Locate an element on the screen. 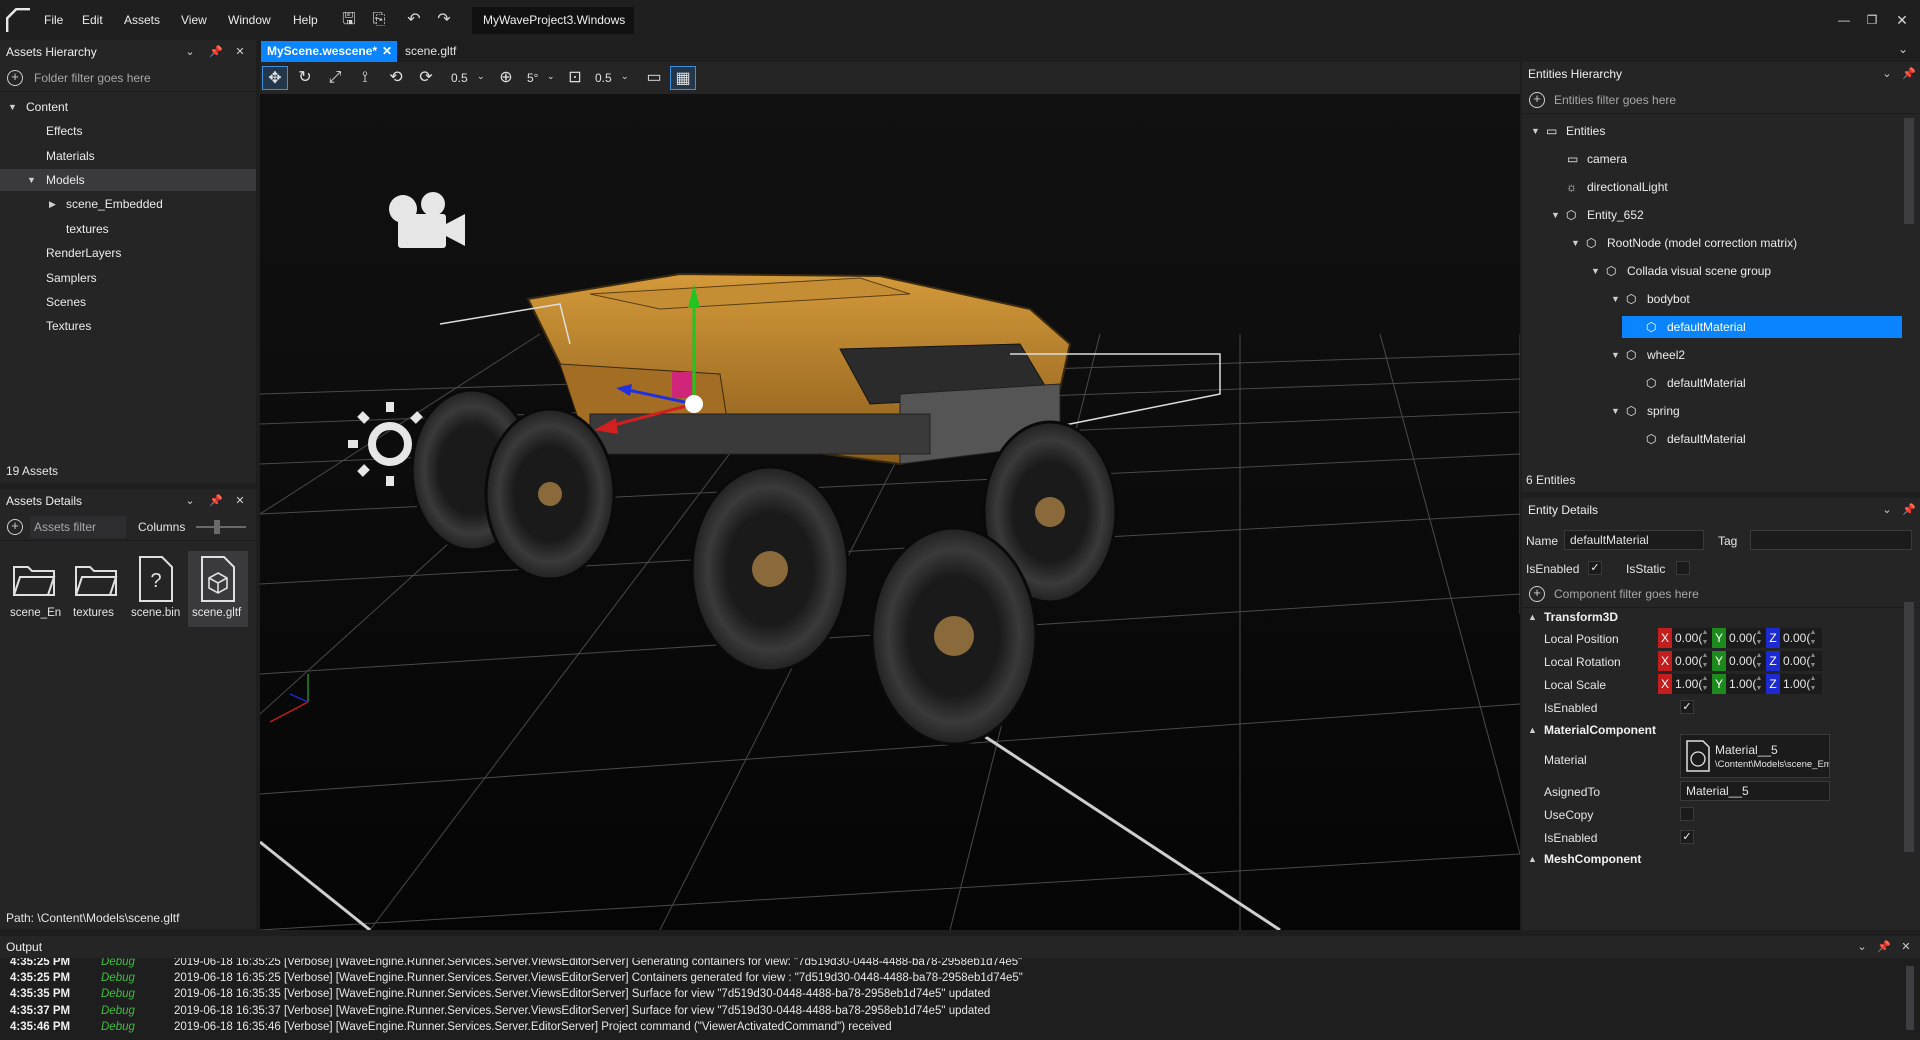 Image resolution: width=1920 pixels, height=1040 pixels. tree-item-renderlayers: RenderLayers is located at coordinates (128, 253).